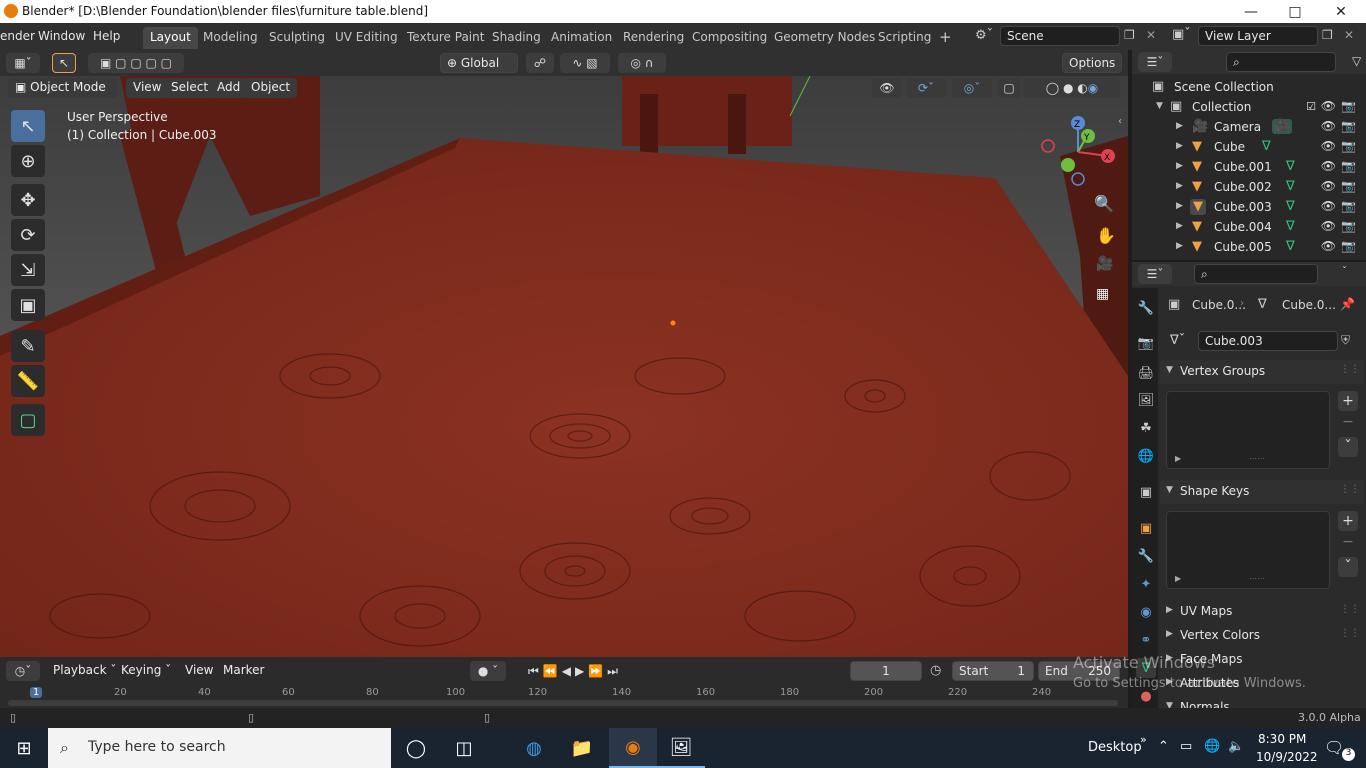 The image size is (1366, 768). Describe the element at coordinates (1349, 35) in the screenshot. I see `remove-view-layer-icon: ✕` at that location.